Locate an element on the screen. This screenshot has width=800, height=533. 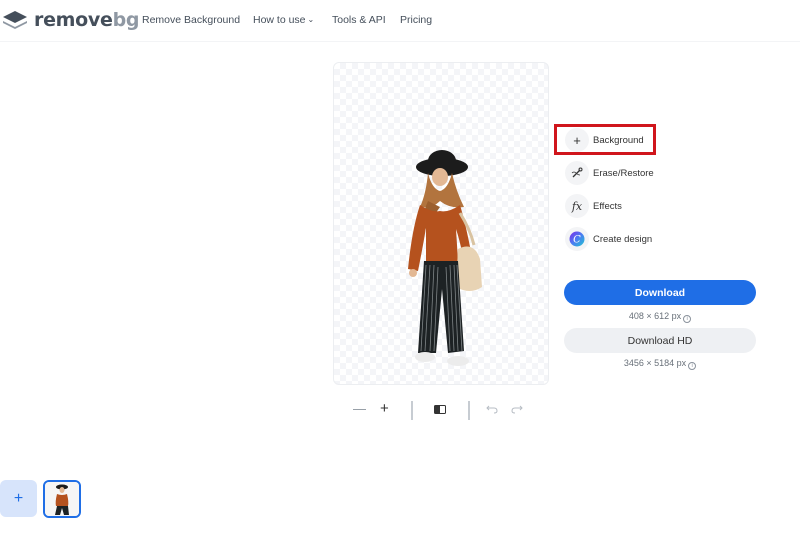
fx-icon: fx is located at coordinates (577, 206).